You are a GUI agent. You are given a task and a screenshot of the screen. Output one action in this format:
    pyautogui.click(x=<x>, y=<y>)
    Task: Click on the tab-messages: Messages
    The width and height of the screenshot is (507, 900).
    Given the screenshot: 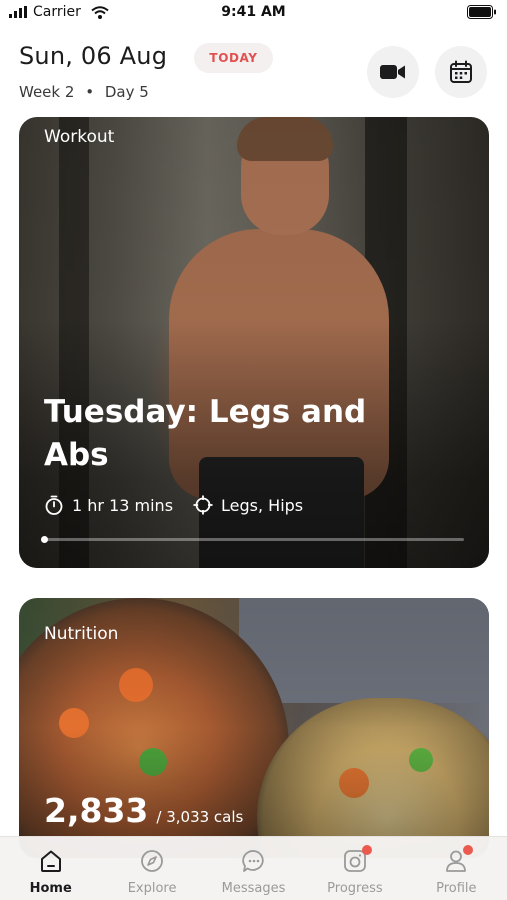 What is the action you would take?
    pyautogui.click(x=253, y=868)
    